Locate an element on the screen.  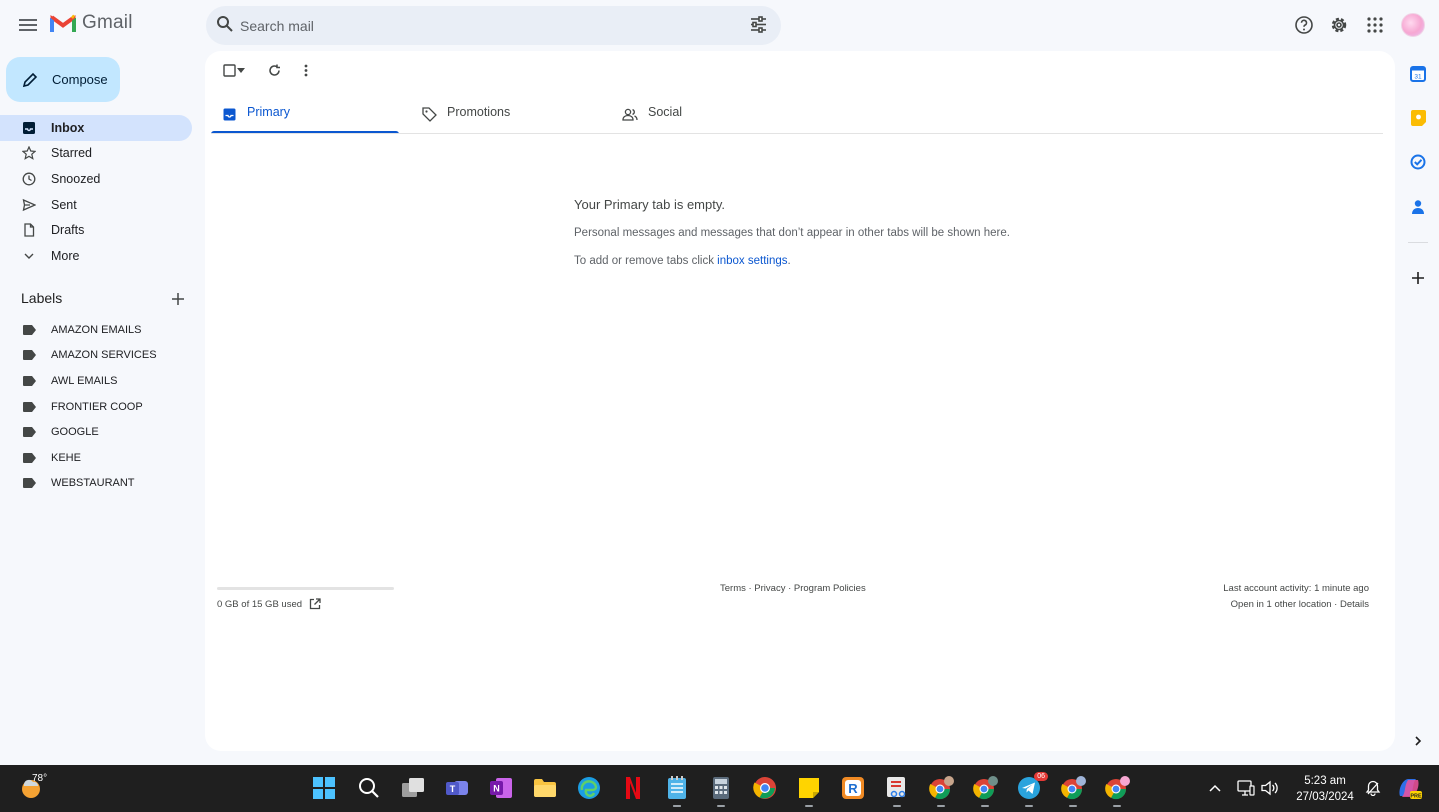
chevron-down-icon is located at coordinates (29, 256).